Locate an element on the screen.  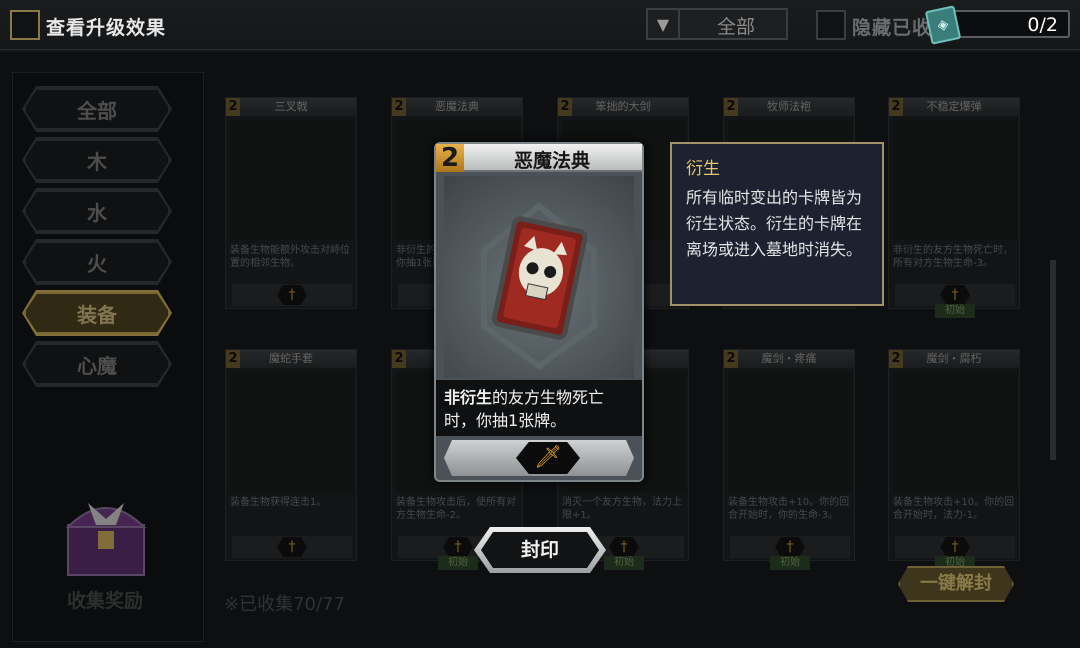
card-description-keyword: 非衍生 is located at coordinates (468, 397).